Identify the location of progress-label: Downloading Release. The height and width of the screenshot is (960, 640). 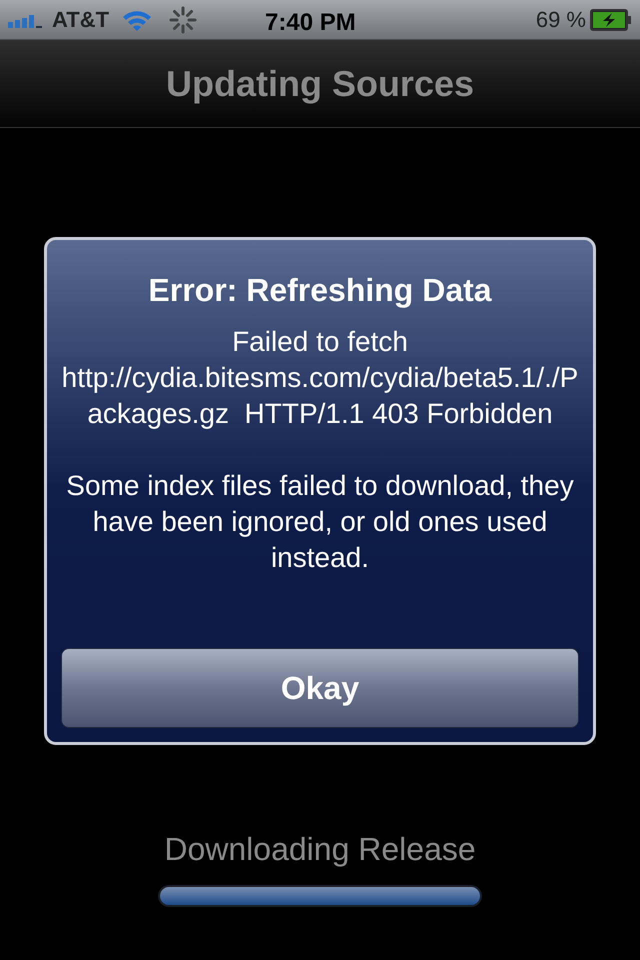
(320, 849).